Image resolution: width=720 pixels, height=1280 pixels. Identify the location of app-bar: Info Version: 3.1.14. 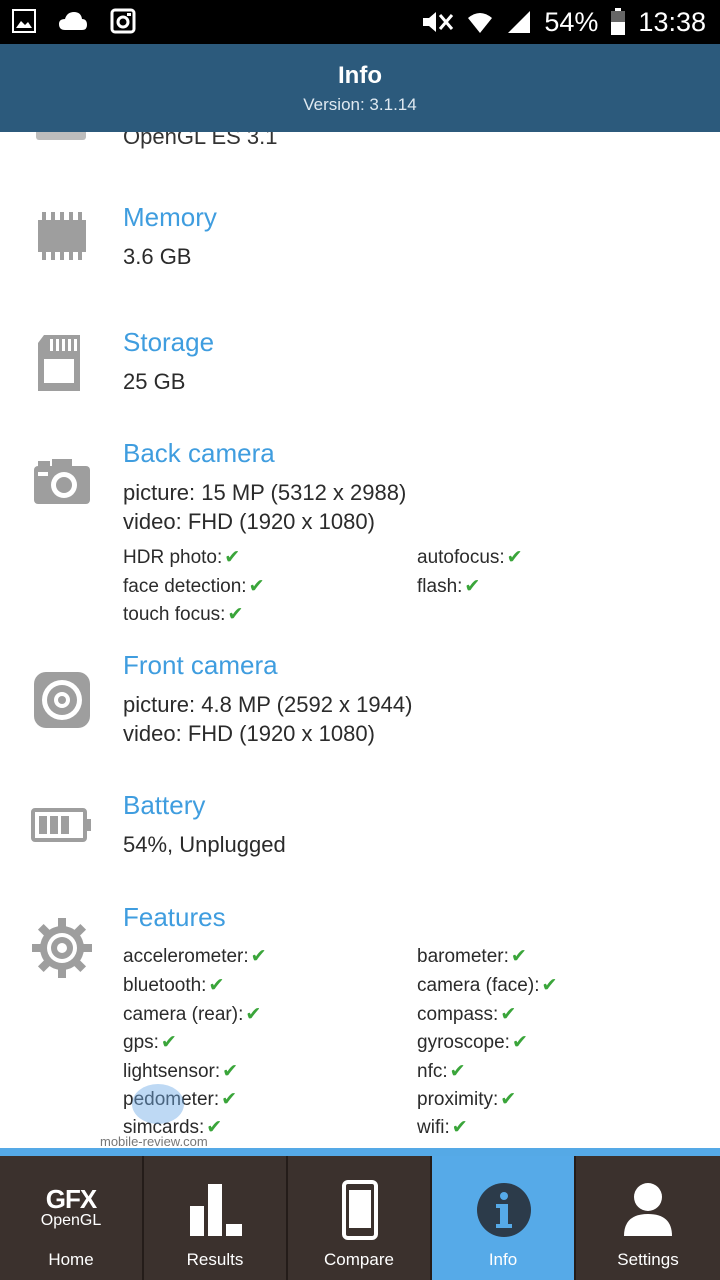
(360, 88).